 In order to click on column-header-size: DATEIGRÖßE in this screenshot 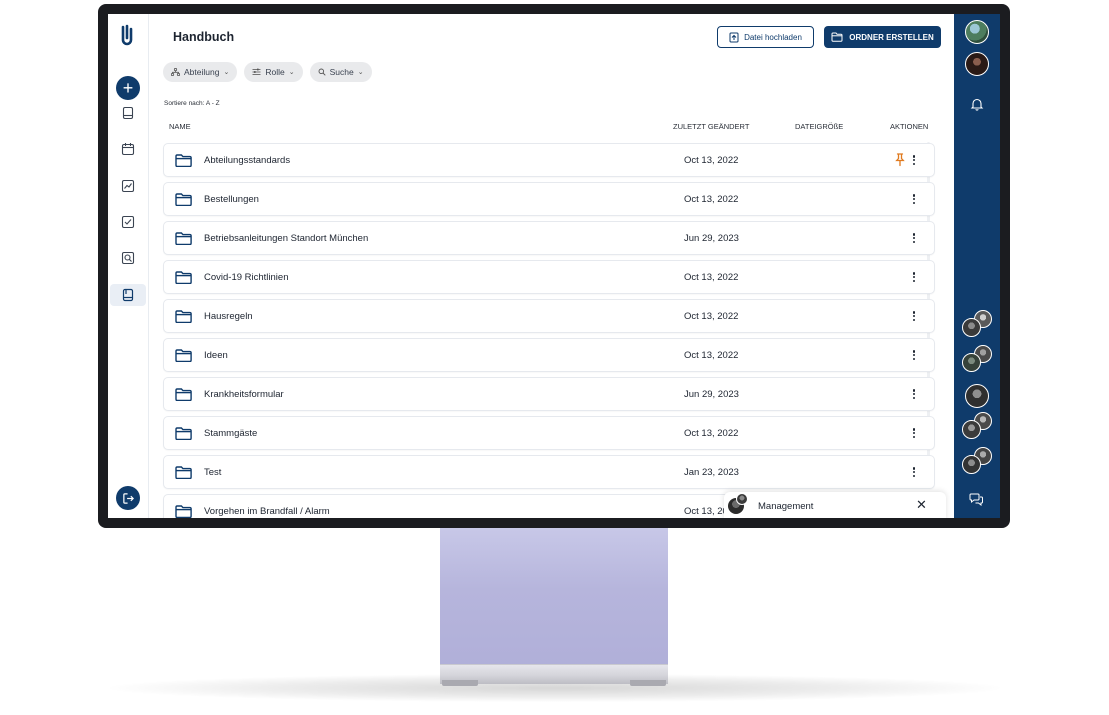, I will do `click(819, 126)`.